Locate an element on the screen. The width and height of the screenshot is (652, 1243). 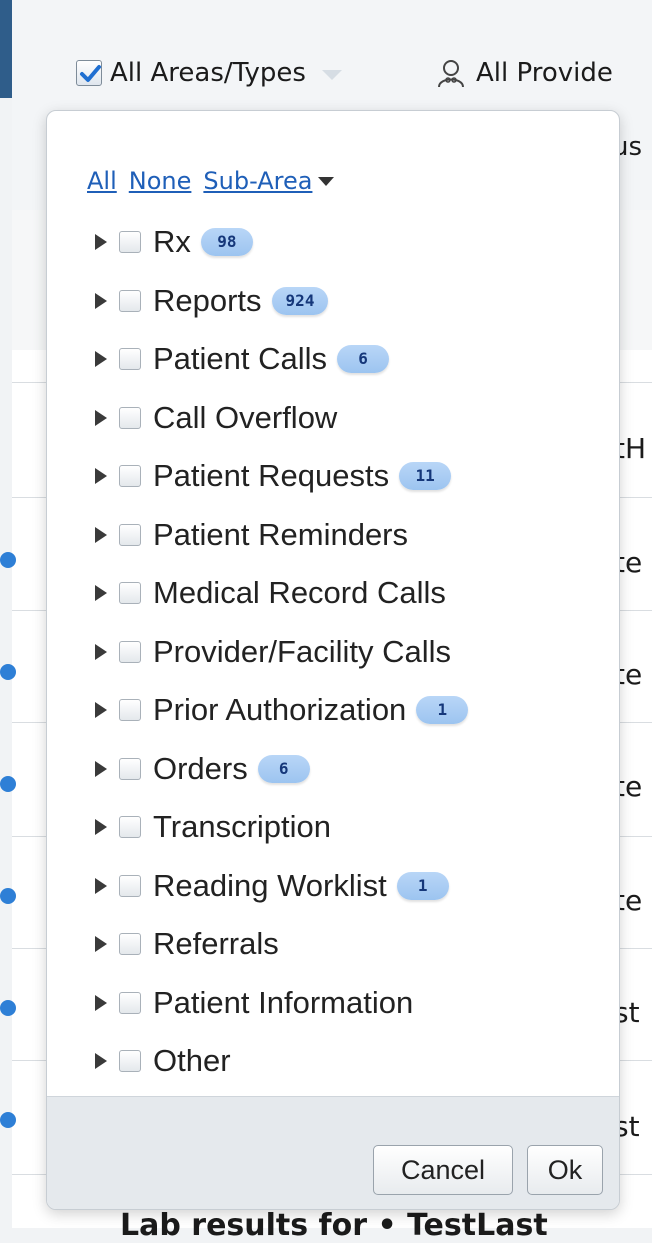
area-item: Reading Worklist 1 is located at coordinates (281, 886).